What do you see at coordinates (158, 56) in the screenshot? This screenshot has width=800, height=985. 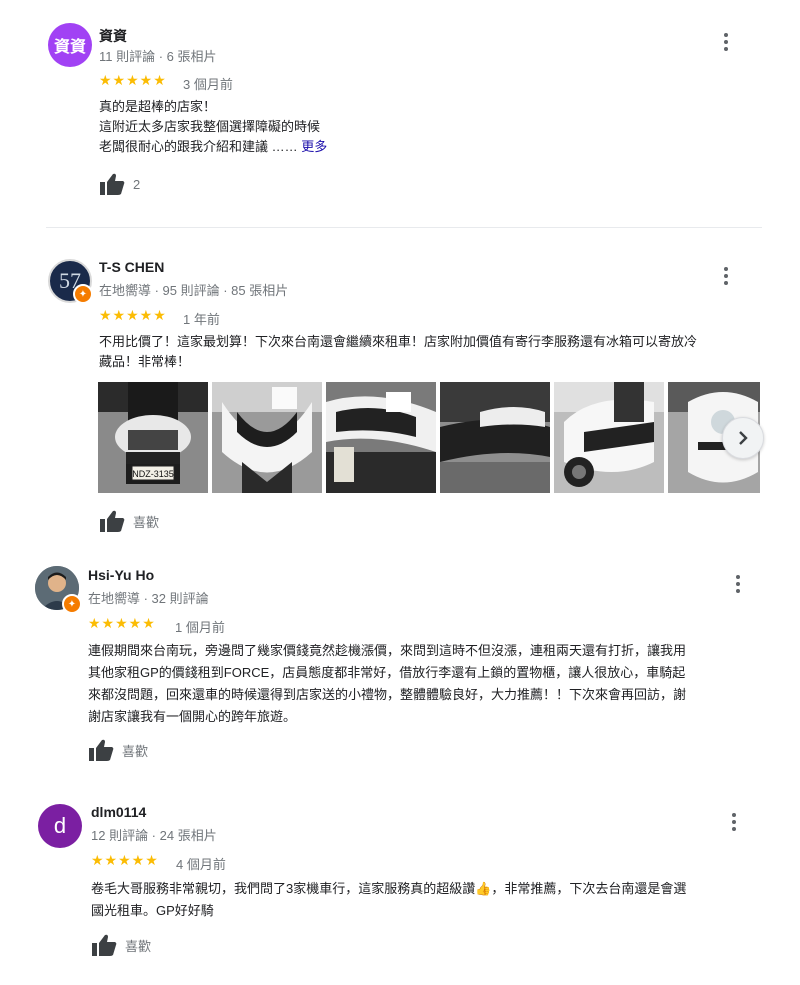 I see `reviewer-meta: 11 則評論 · 6 張相片` at bounding box center [158, 56].